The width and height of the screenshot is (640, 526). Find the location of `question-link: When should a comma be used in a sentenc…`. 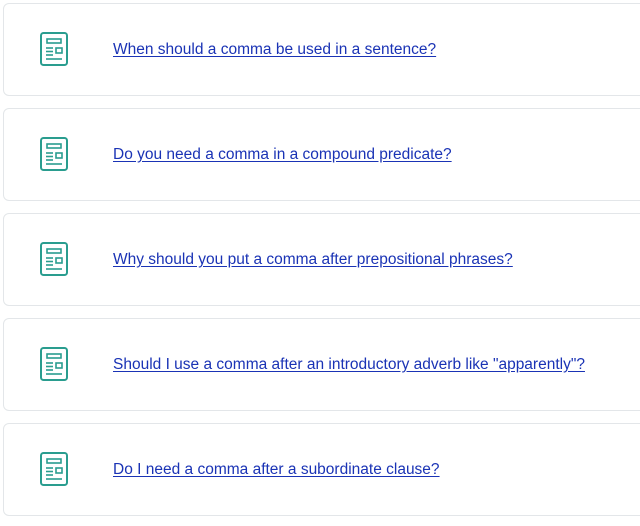

question-link: When should a comma be used in a sentenc… is located at coordinates (274, 50).